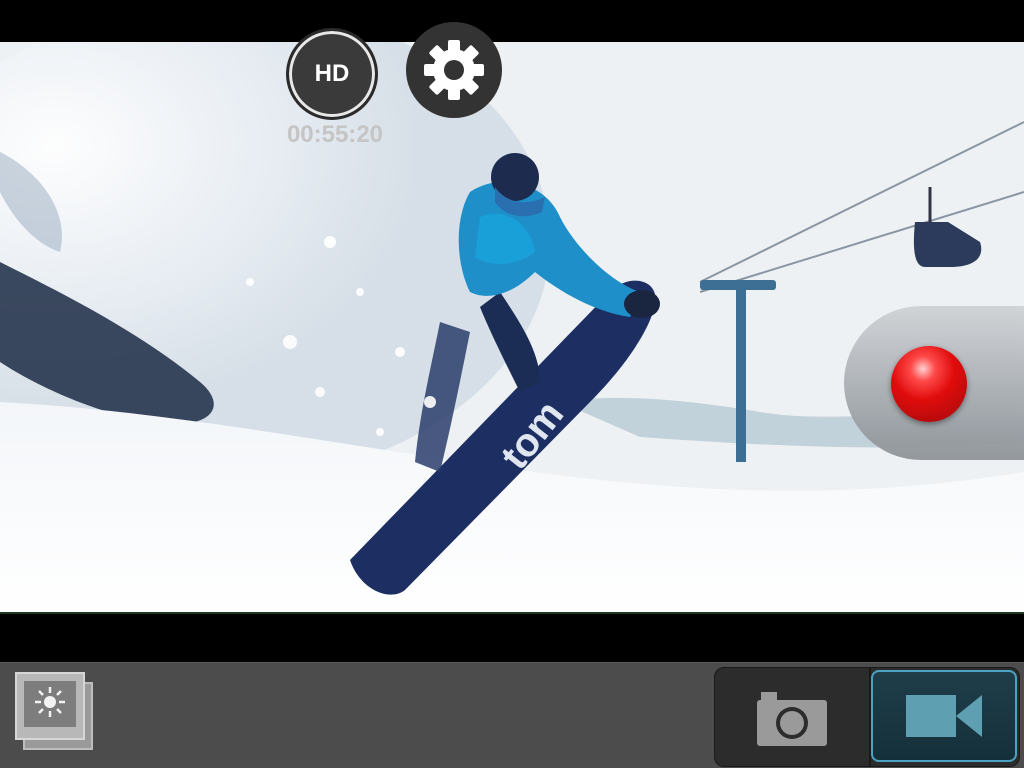 The width and height of the screenshot is (1024, 768). I want to click on camera-icon, so click(792, 719).